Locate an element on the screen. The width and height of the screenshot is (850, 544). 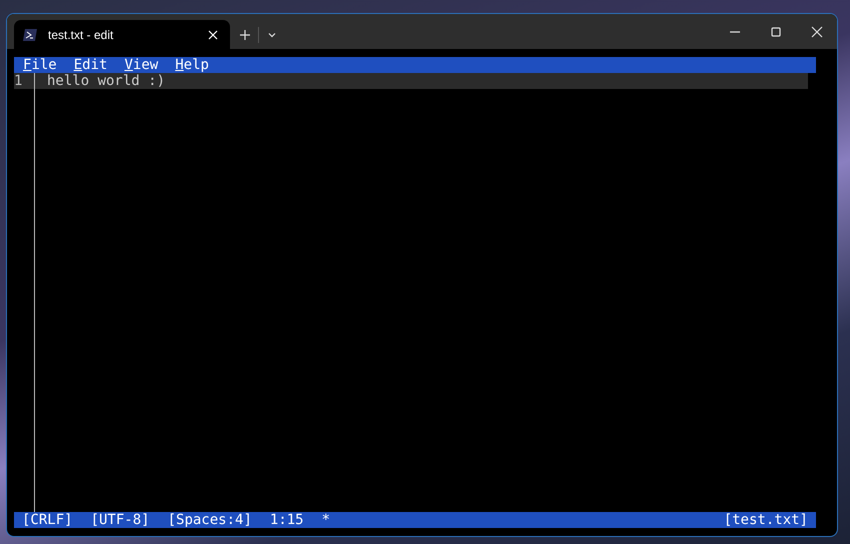
line-number: 1 is located at coordinates (19, 81).